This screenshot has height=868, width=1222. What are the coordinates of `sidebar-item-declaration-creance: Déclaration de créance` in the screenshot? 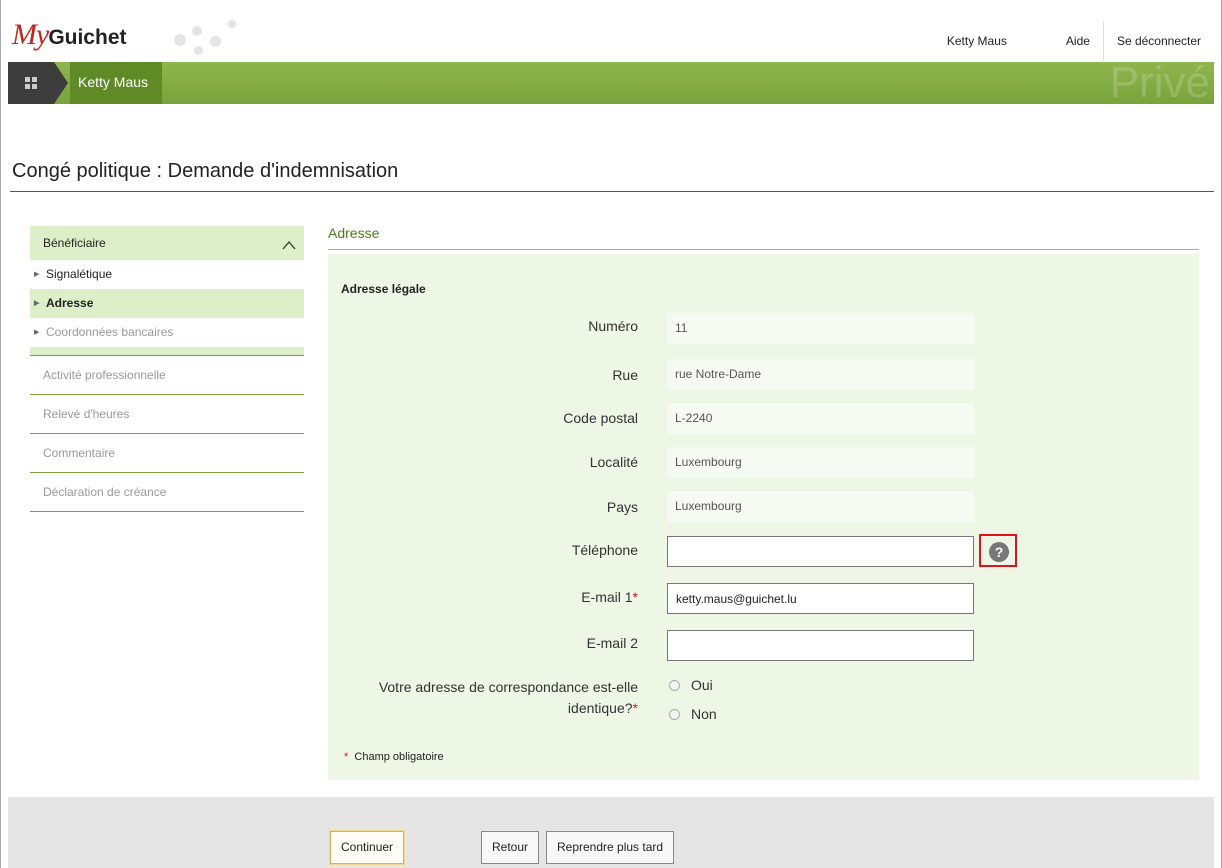 It's located at (167, 492).